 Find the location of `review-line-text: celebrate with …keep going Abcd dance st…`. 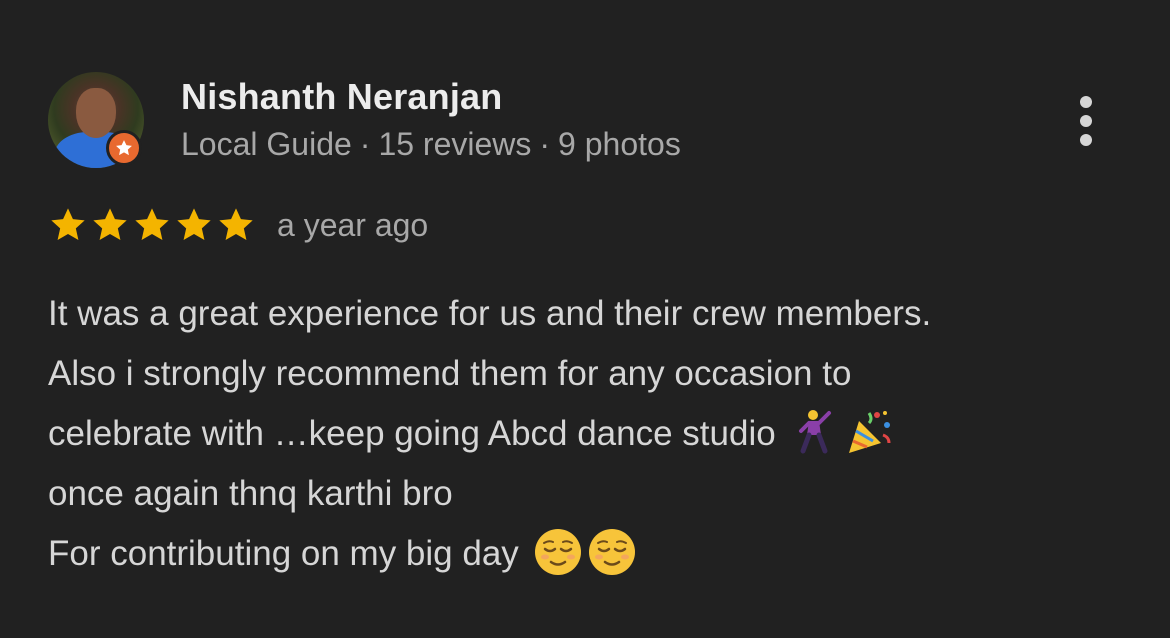

review-line-text: celebrate with …keep going Abcd dance st… is located at coordinates (412, 433).